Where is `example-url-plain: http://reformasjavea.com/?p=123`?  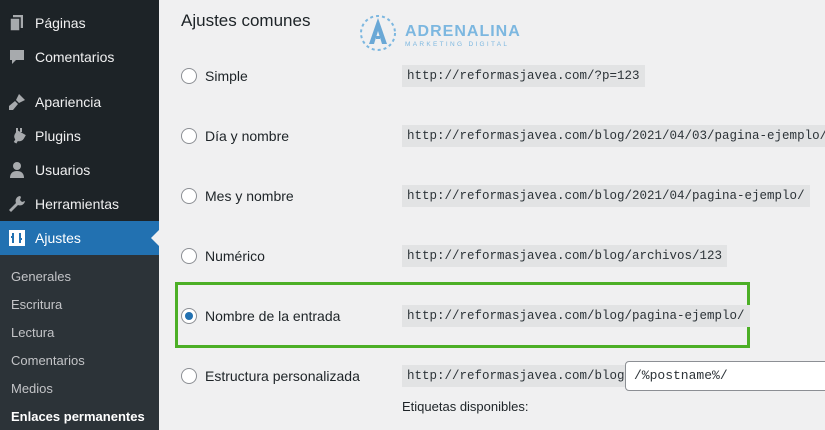
example-url-plain: http://reformasjavea.com/?p=123 is located at coordinates (523, 76).